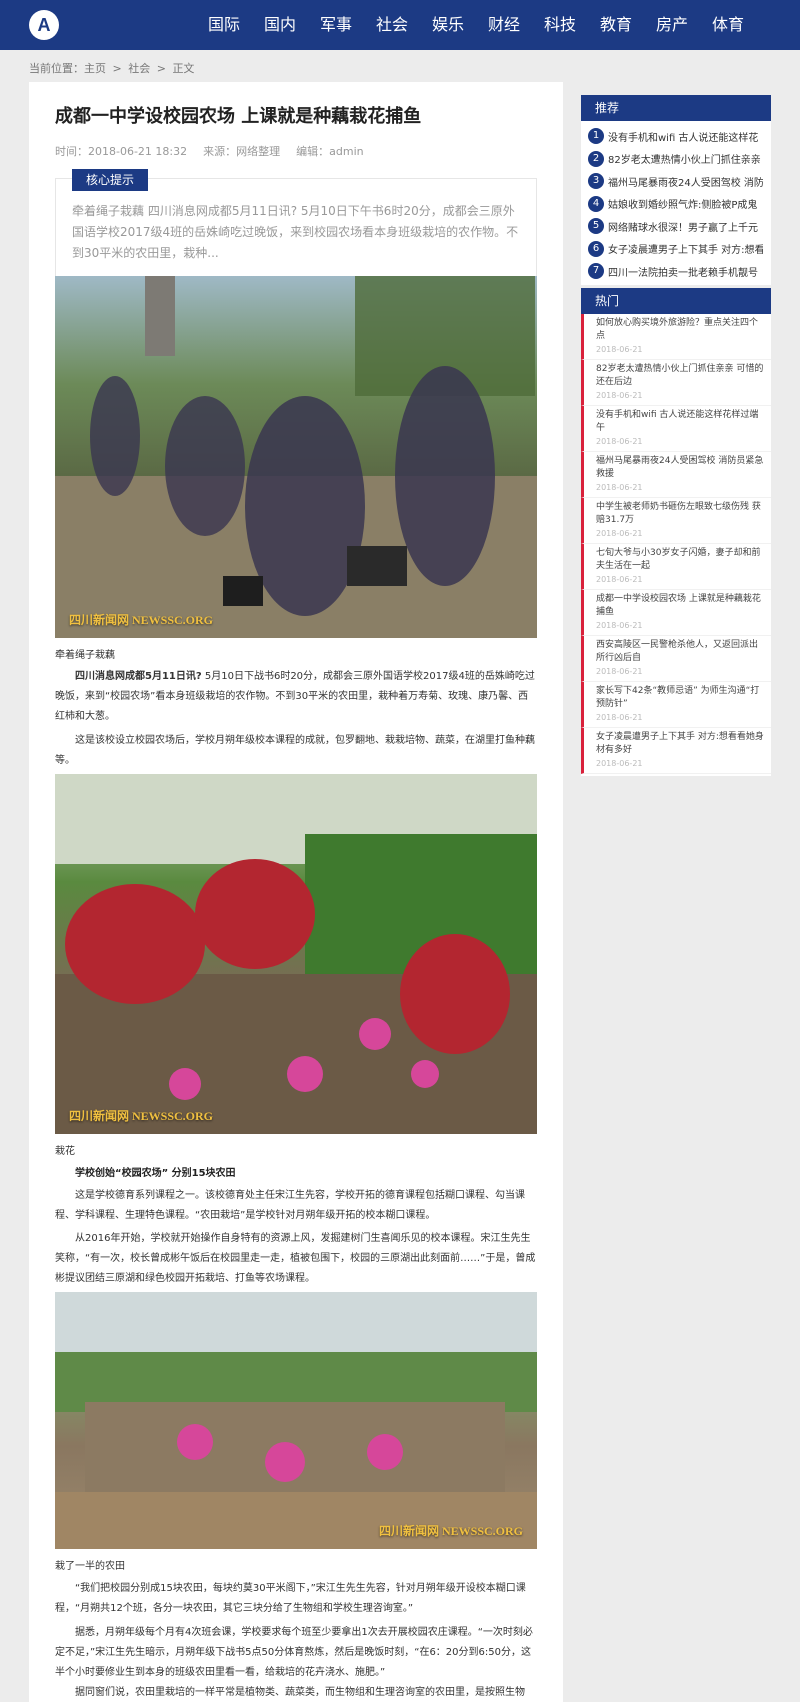 The image size is (800, 1702). Describe the element at coordinates (685, 181) in the screenshot. I see `recommend-link: 福州马尾暴雨夜24人受困驾校 消防` at that location.